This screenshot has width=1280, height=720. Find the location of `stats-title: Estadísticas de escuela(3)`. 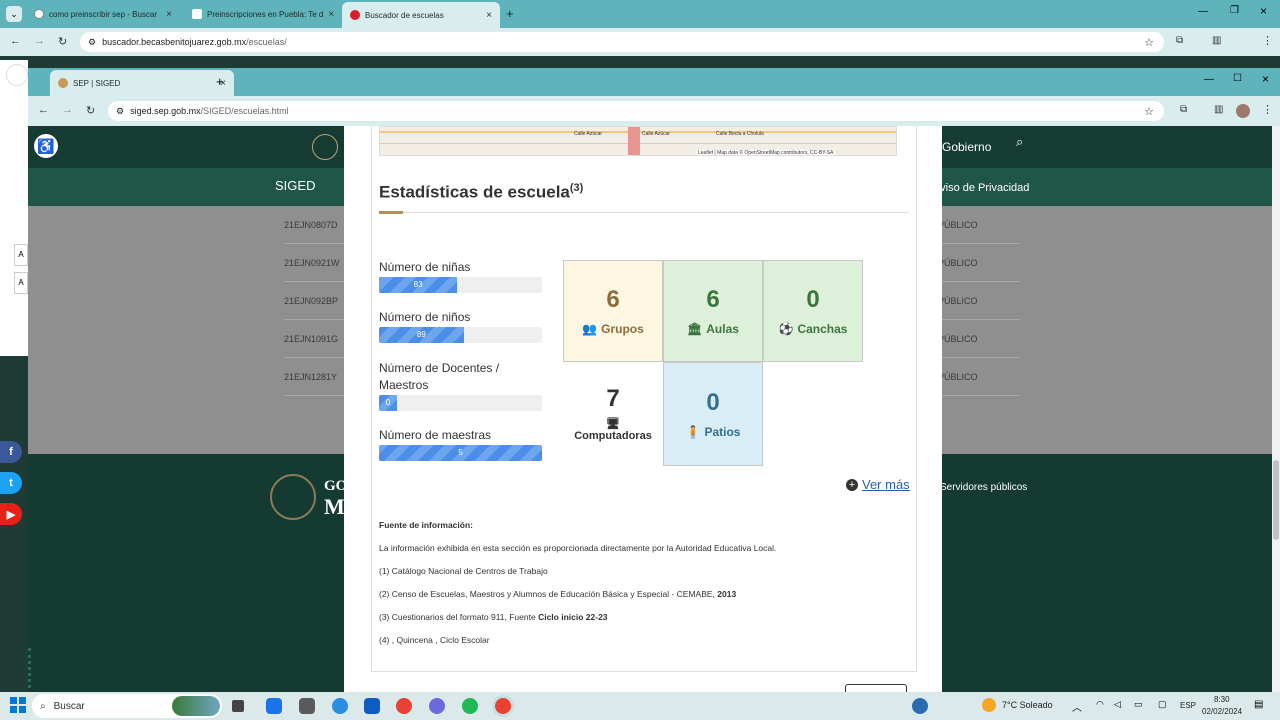

stats-title: Estadísticas de escuela(3) is located at coordinates (481, 192).